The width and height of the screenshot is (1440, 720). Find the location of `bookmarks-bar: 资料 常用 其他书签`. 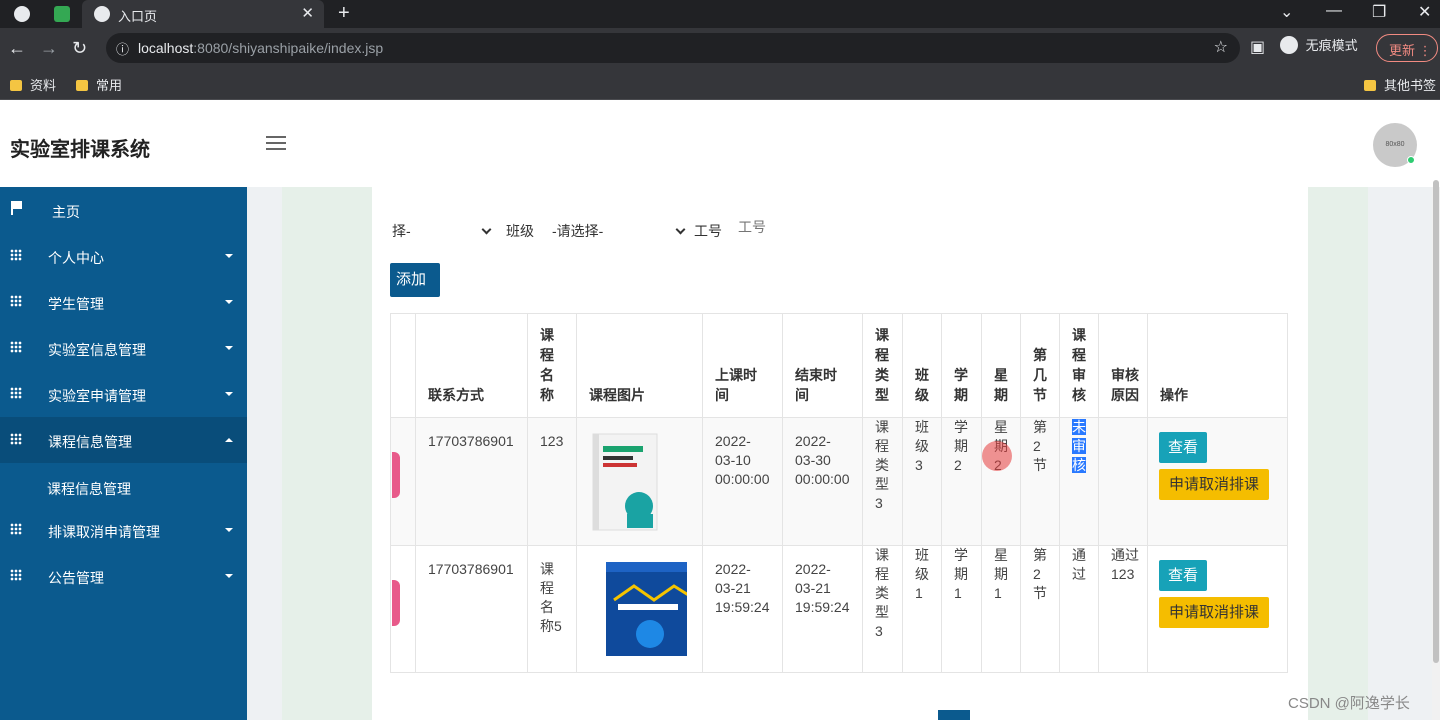

bookmarks-bar: 资料 常用 其他书签 is located at coordinates (720, 84).